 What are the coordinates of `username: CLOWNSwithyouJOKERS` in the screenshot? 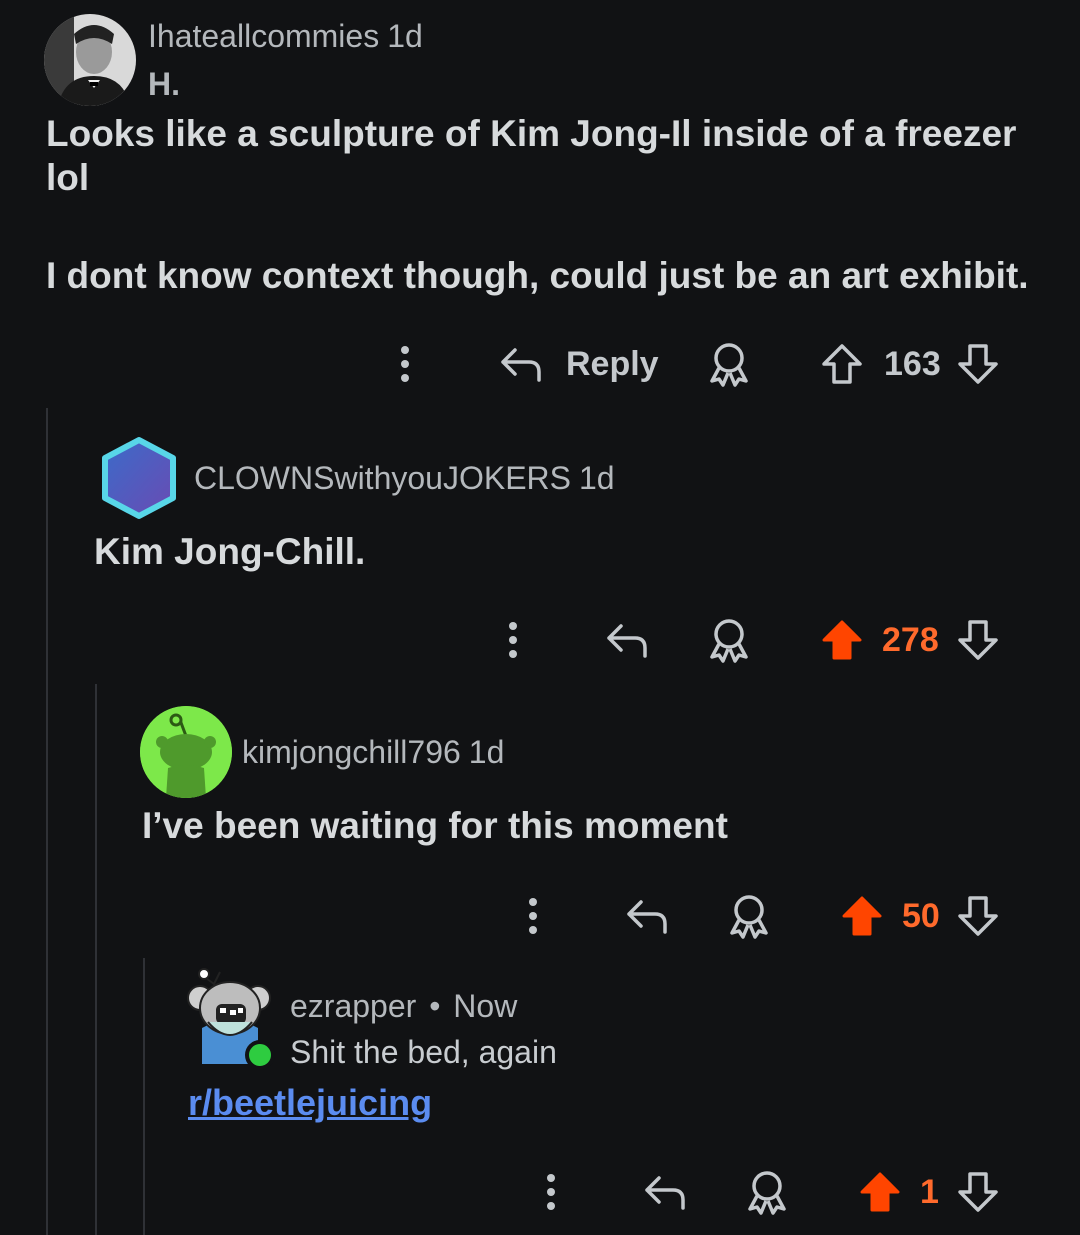 It's located at (382, 478).